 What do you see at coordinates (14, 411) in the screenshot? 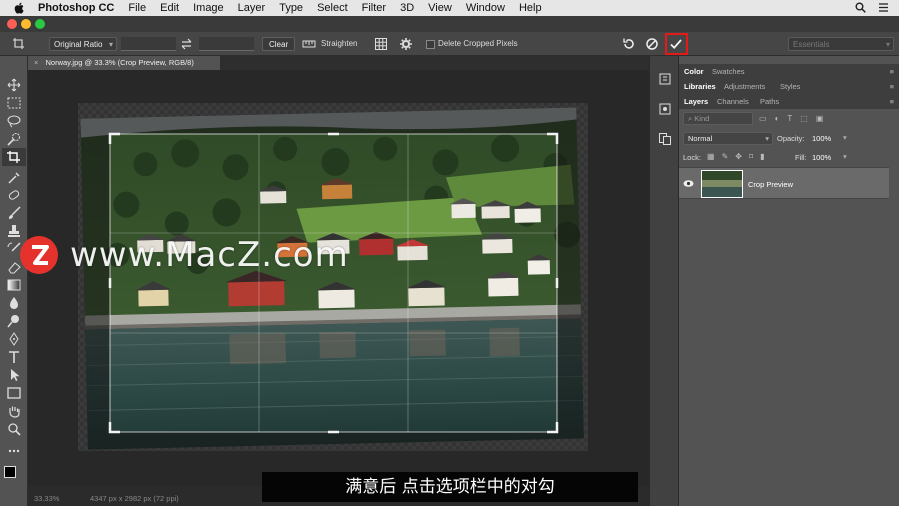
I see `hand-tool-icon` at bounding box center [14, 411].